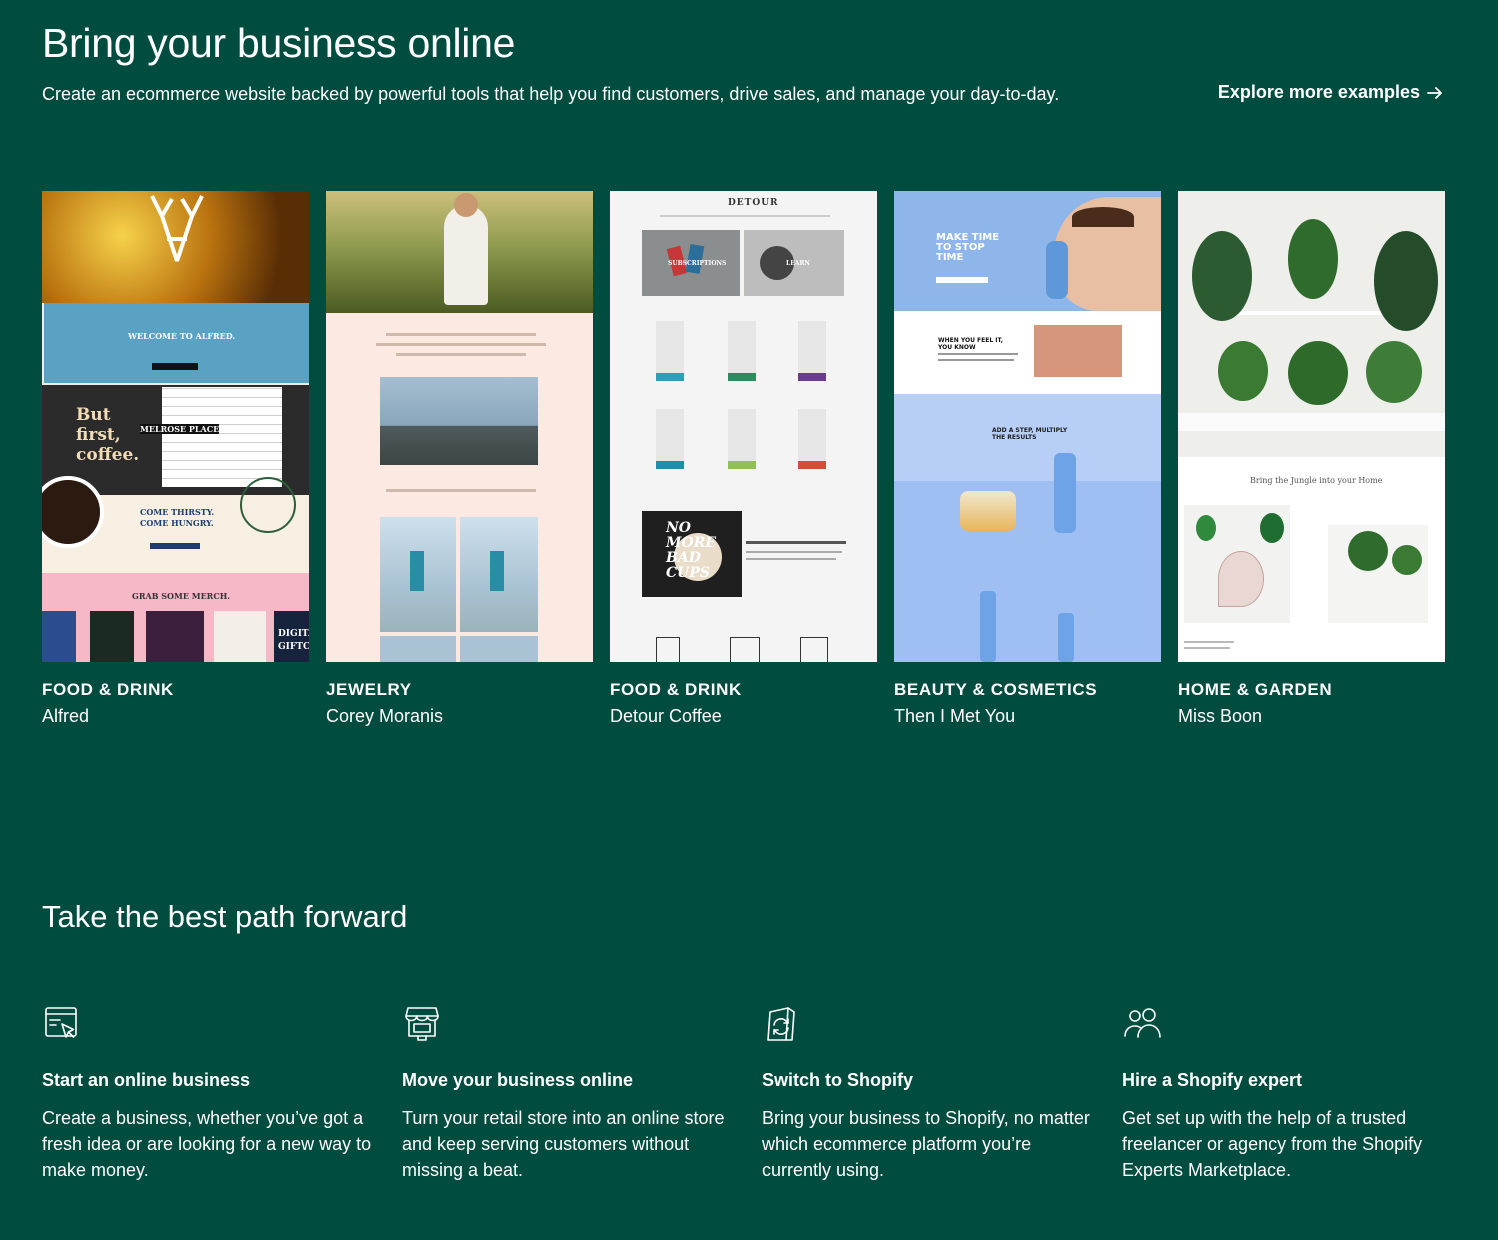 The height and width of the screenshot is (1240, 1498). What do you see at coordinates (678, 528) in the screenshot?
I see `detour-no: NO` at bounding box center [678, 528].